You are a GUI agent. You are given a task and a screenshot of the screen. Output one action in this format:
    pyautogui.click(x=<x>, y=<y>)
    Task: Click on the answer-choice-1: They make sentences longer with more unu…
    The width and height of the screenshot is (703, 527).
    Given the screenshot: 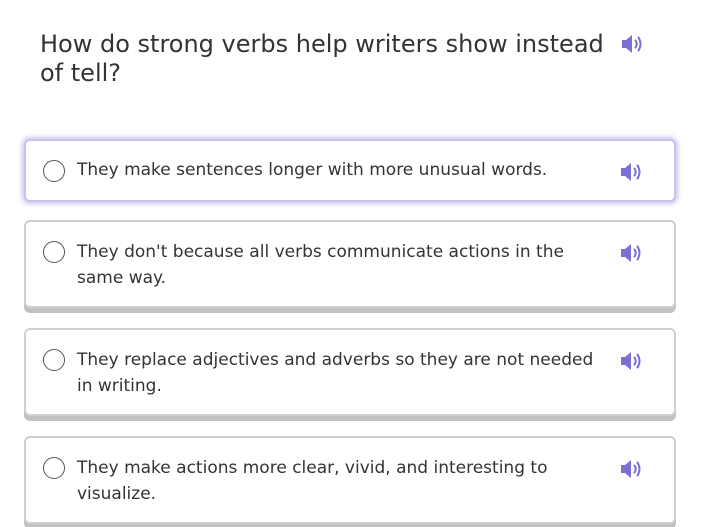 What is the action you would take?
    pyautogui.click(x=350, y=170)
    